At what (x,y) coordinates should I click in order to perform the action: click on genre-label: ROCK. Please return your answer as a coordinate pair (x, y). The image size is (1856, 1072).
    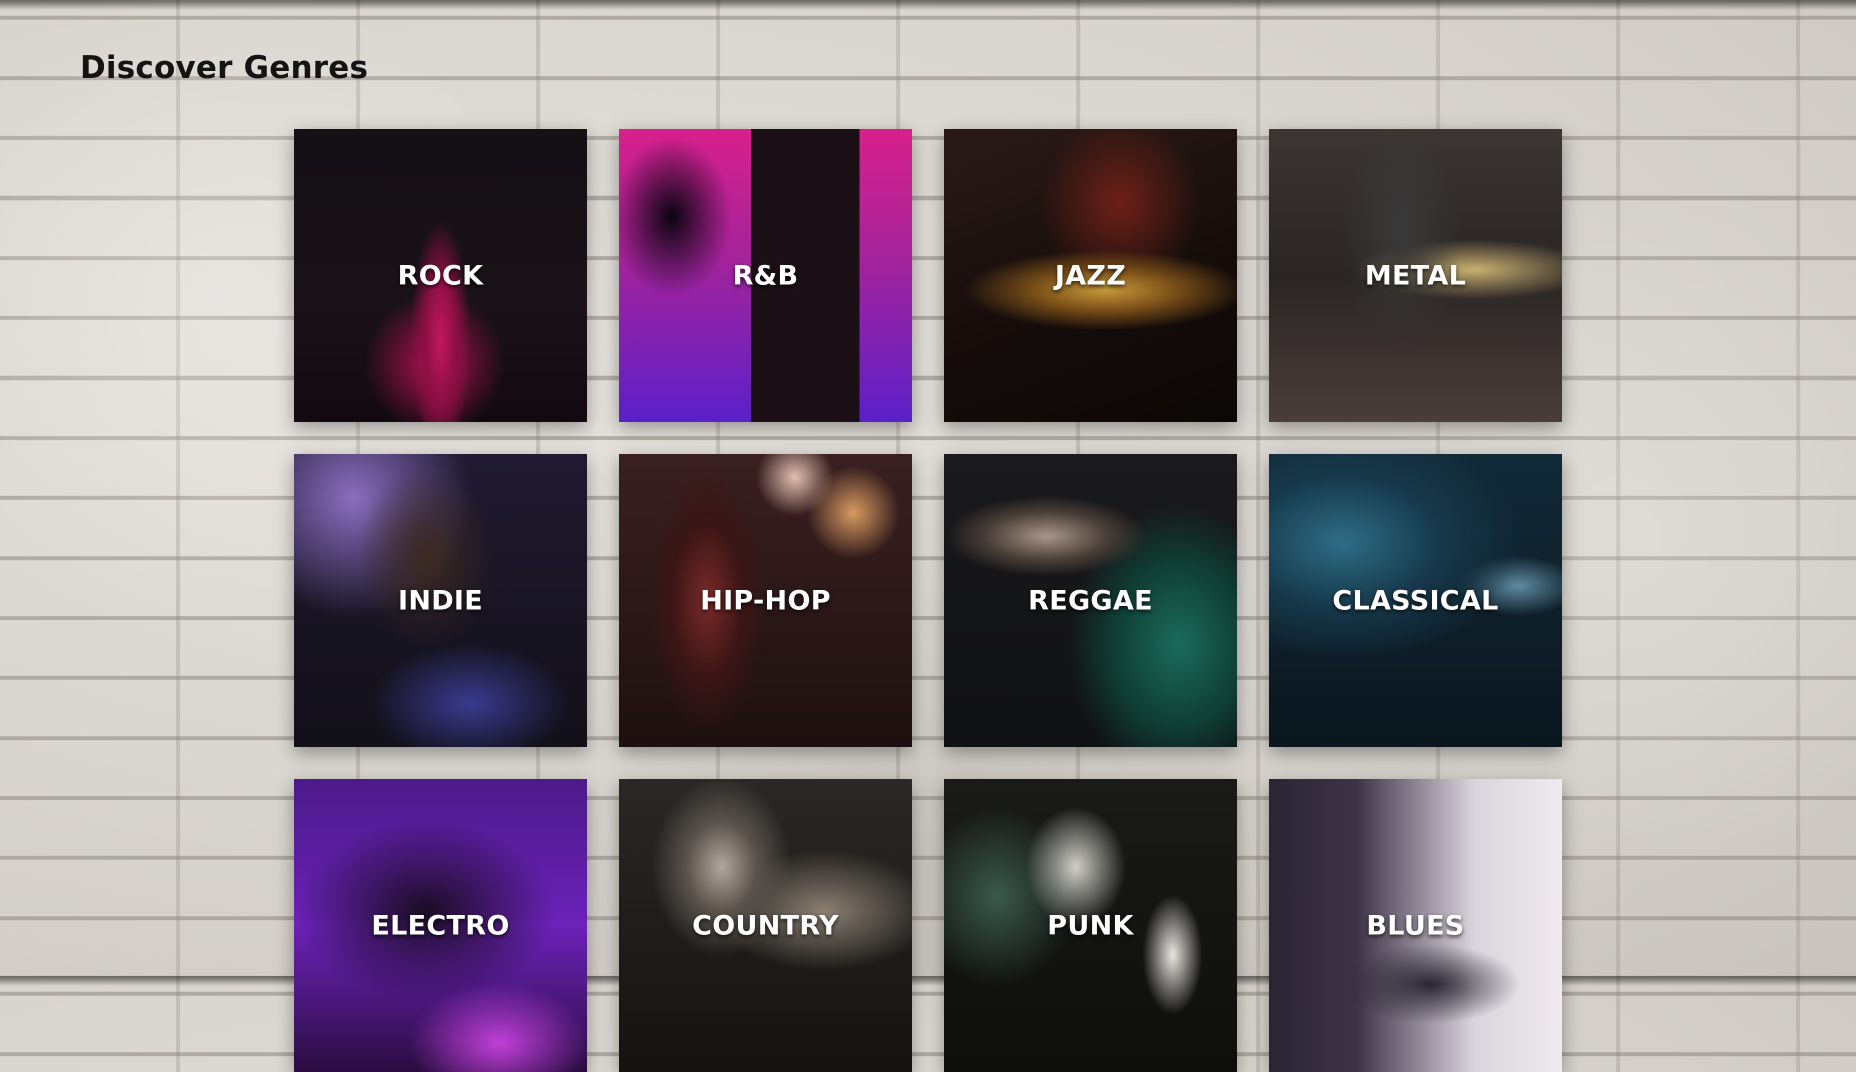
    Looking at the image, I should click on (440, 275).